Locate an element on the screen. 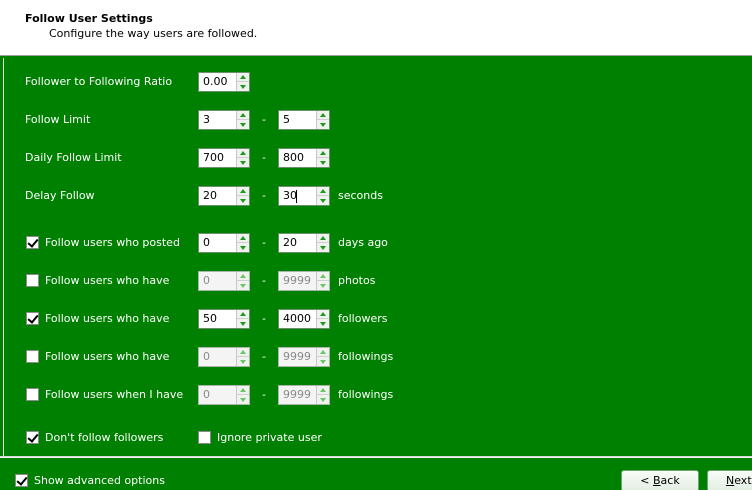  my-followings-min-spinner: 0 is located at coordinates (224, 395).